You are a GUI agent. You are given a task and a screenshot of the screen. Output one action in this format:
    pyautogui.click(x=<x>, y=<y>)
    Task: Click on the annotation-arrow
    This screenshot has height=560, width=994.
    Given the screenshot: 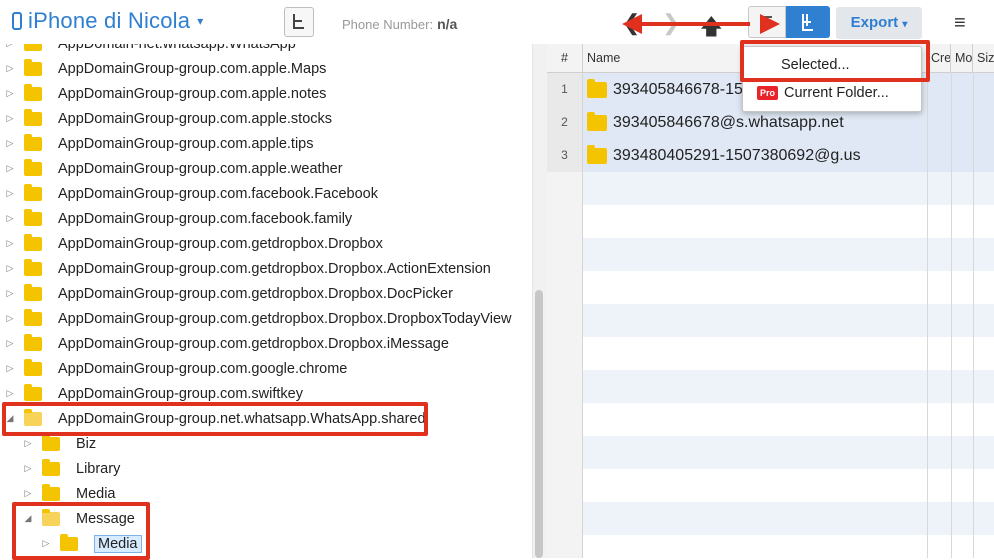 What is the action you would take?
    pyautogui.click(x=695, y=24)
    